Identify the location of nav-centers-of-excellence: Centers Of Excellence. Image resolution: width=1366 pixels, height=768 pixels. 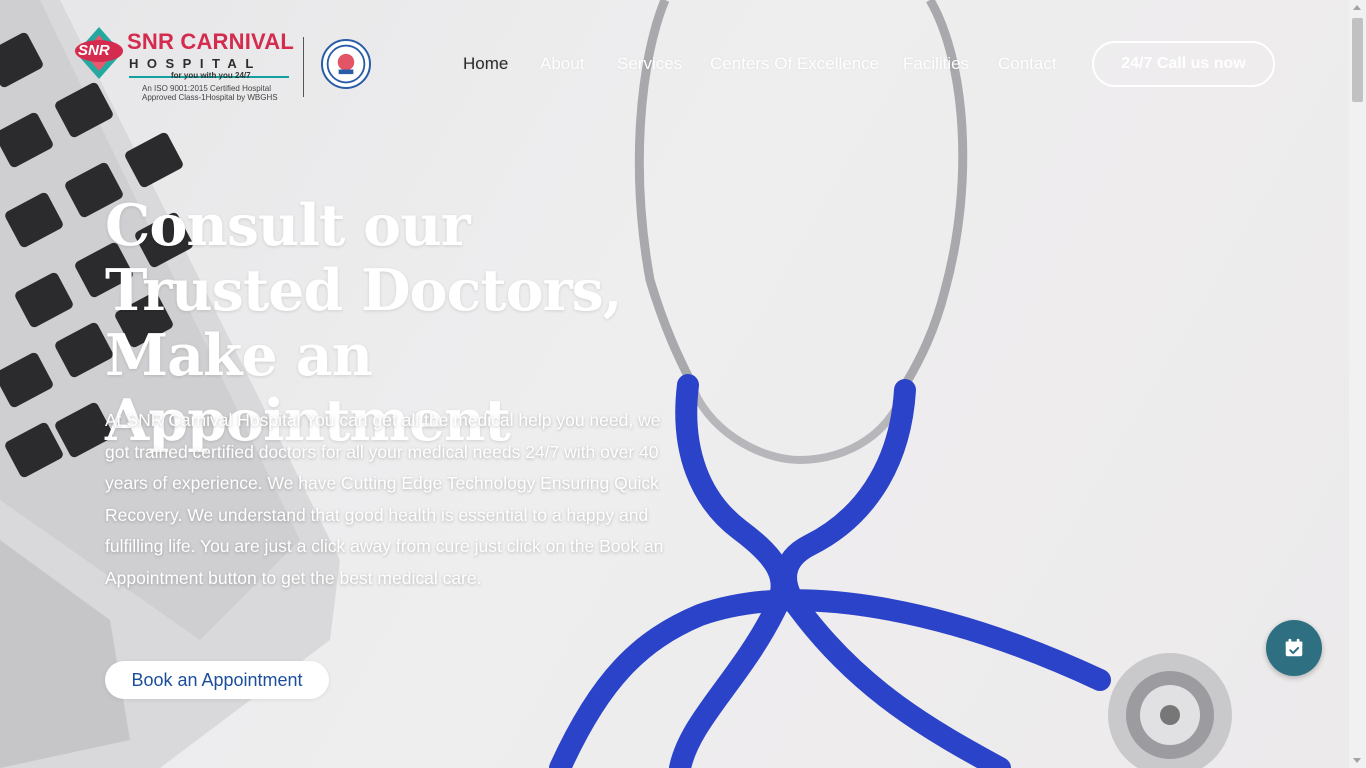
(794, 64).